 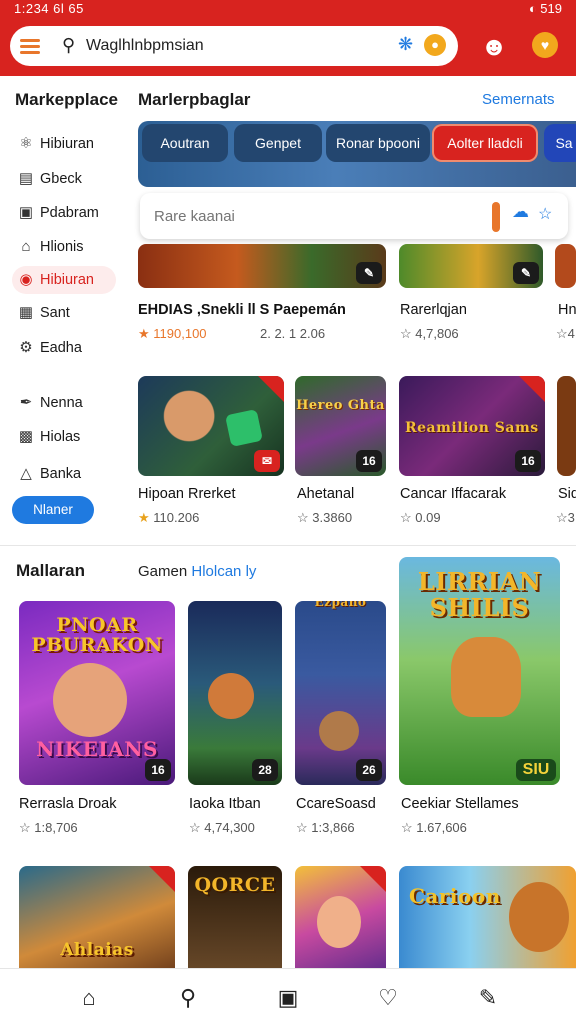 What do you see at coordinates (293, 333) in the screenshot?
I see `game-rating: 2. 2. 1 2.06` at bounding box center [293, 333].